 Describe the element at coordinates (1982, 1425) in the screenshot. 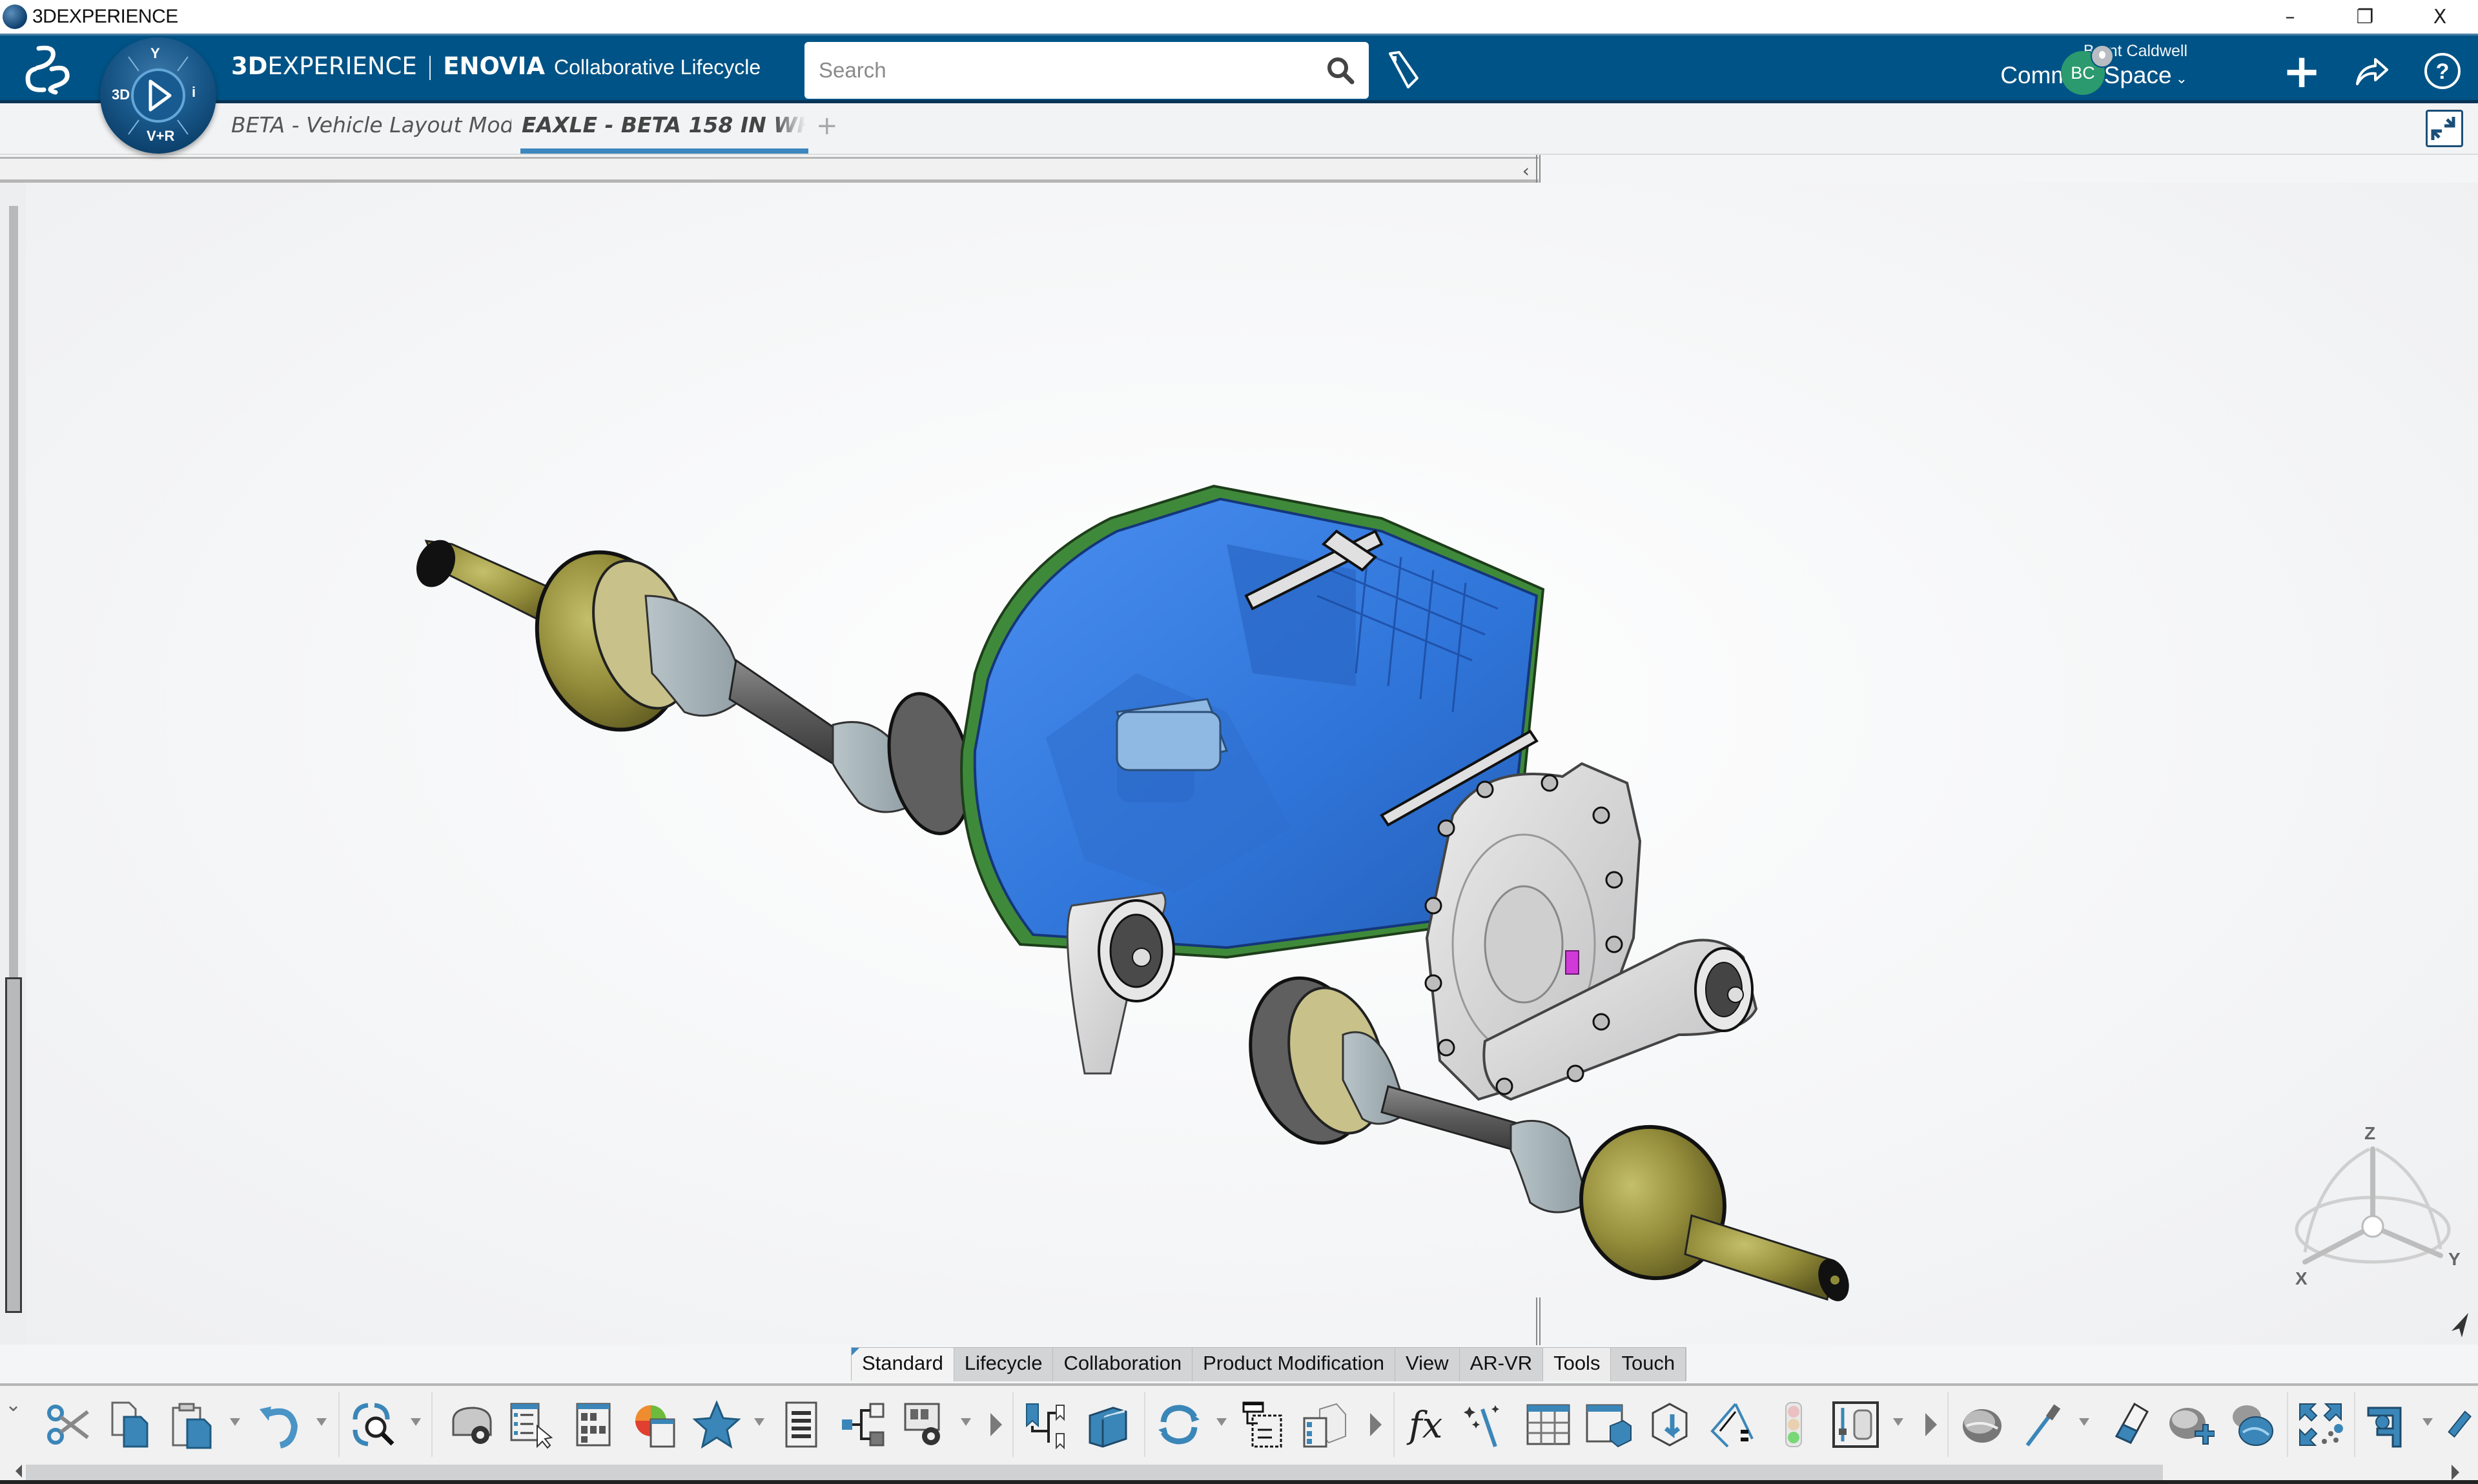

I see `material-button` at that location.